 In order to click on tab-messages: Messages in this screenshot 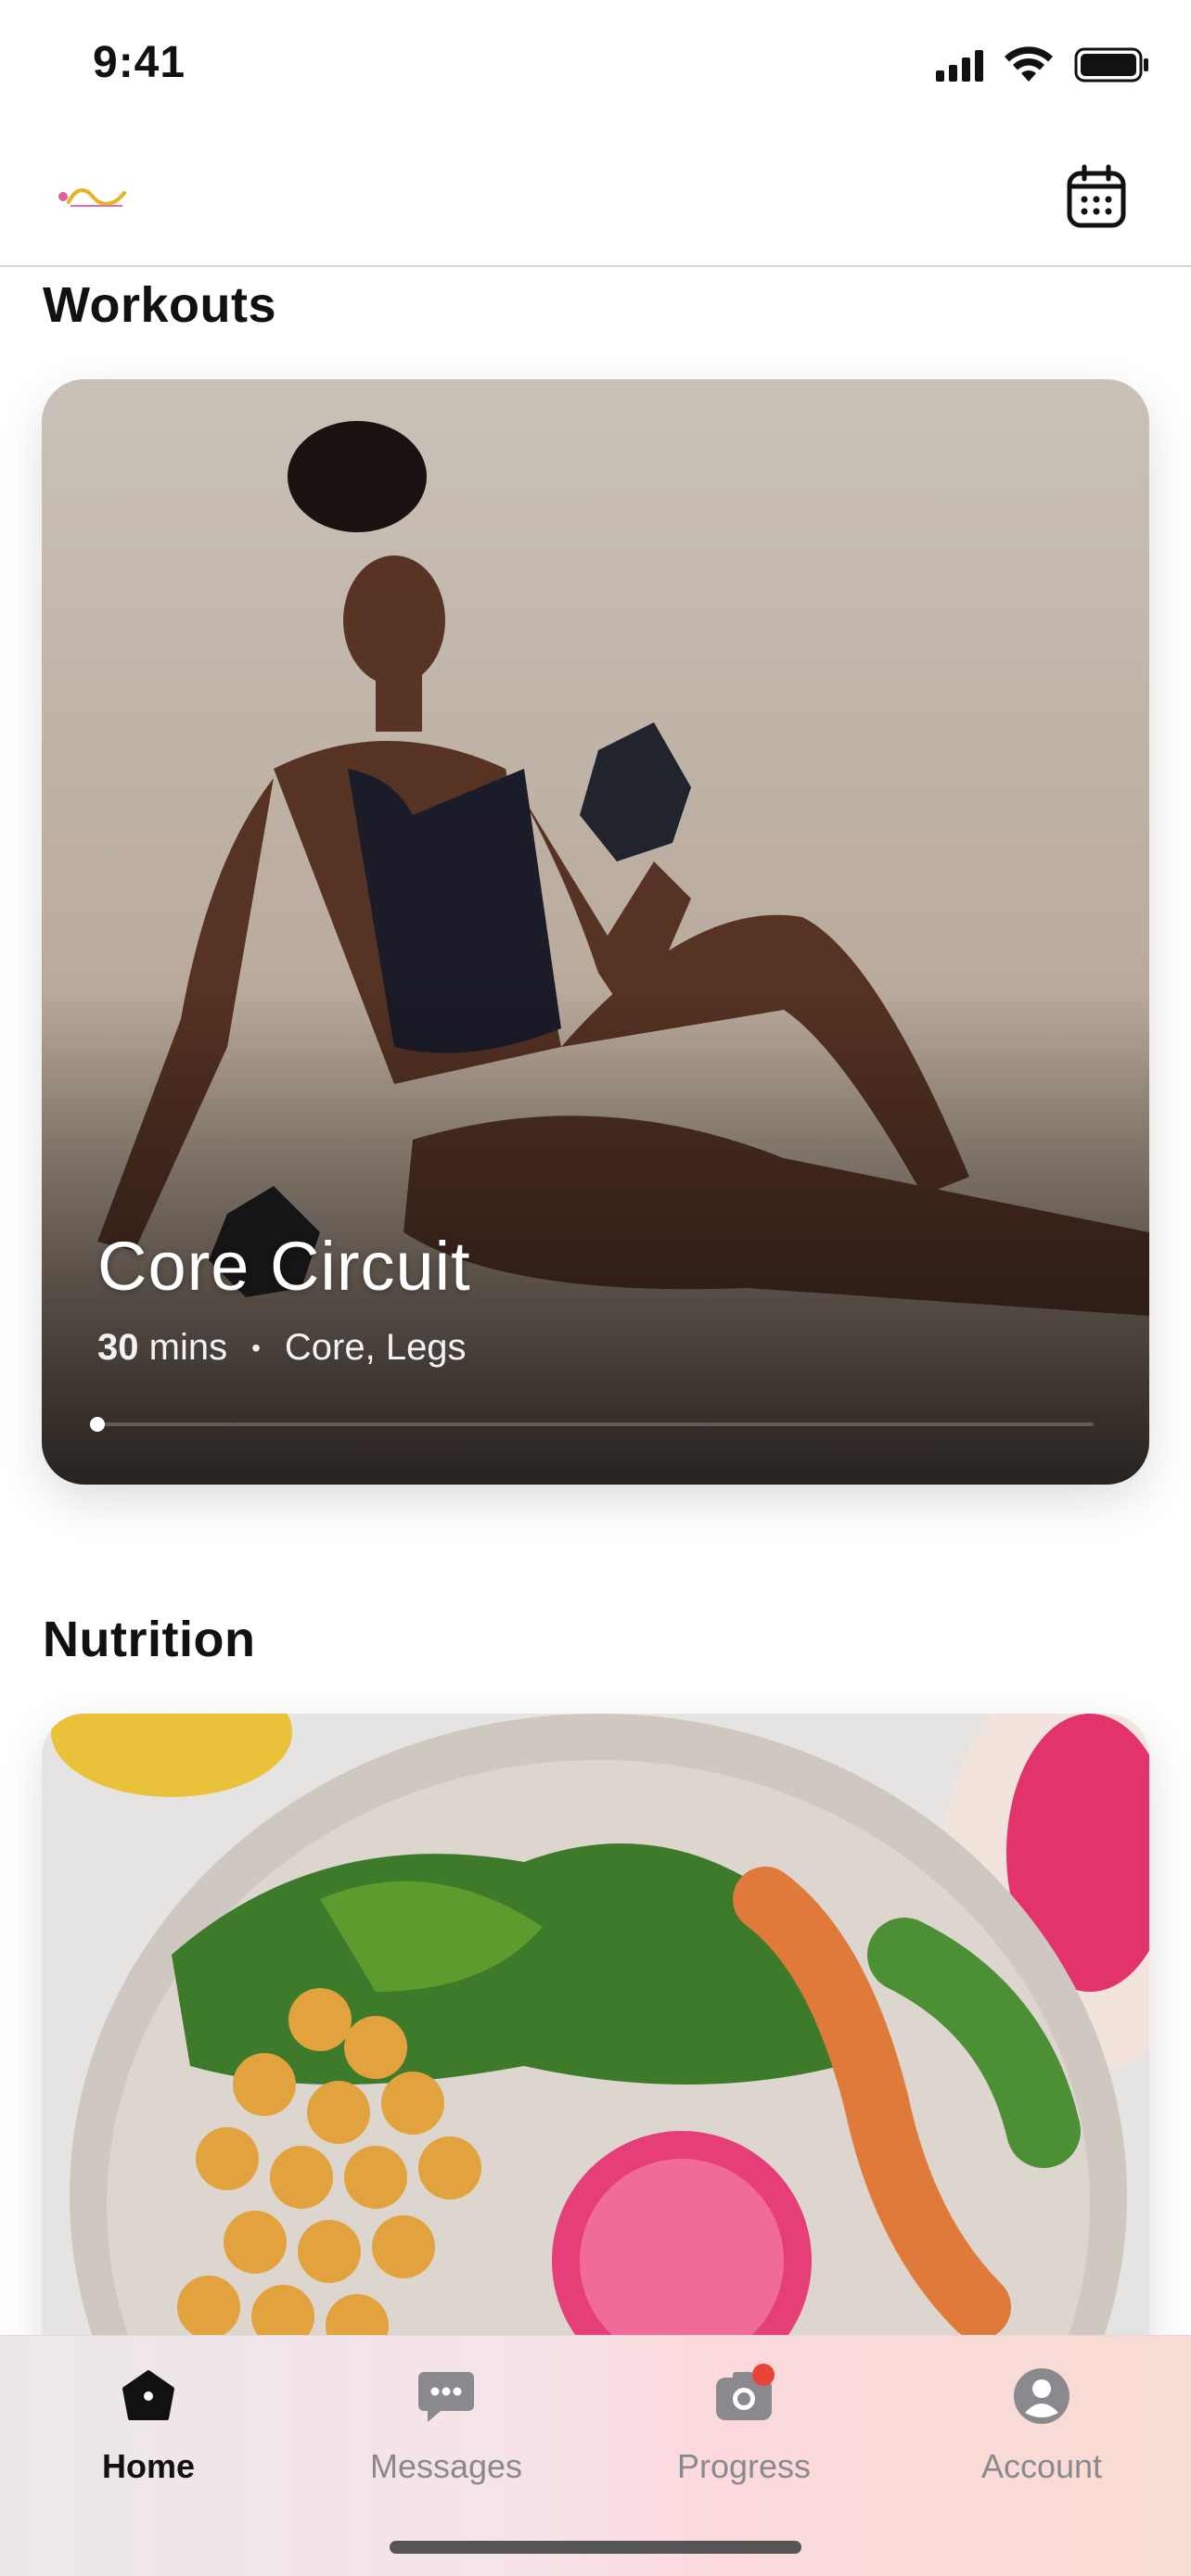, I will do `click(446, 2438)`.